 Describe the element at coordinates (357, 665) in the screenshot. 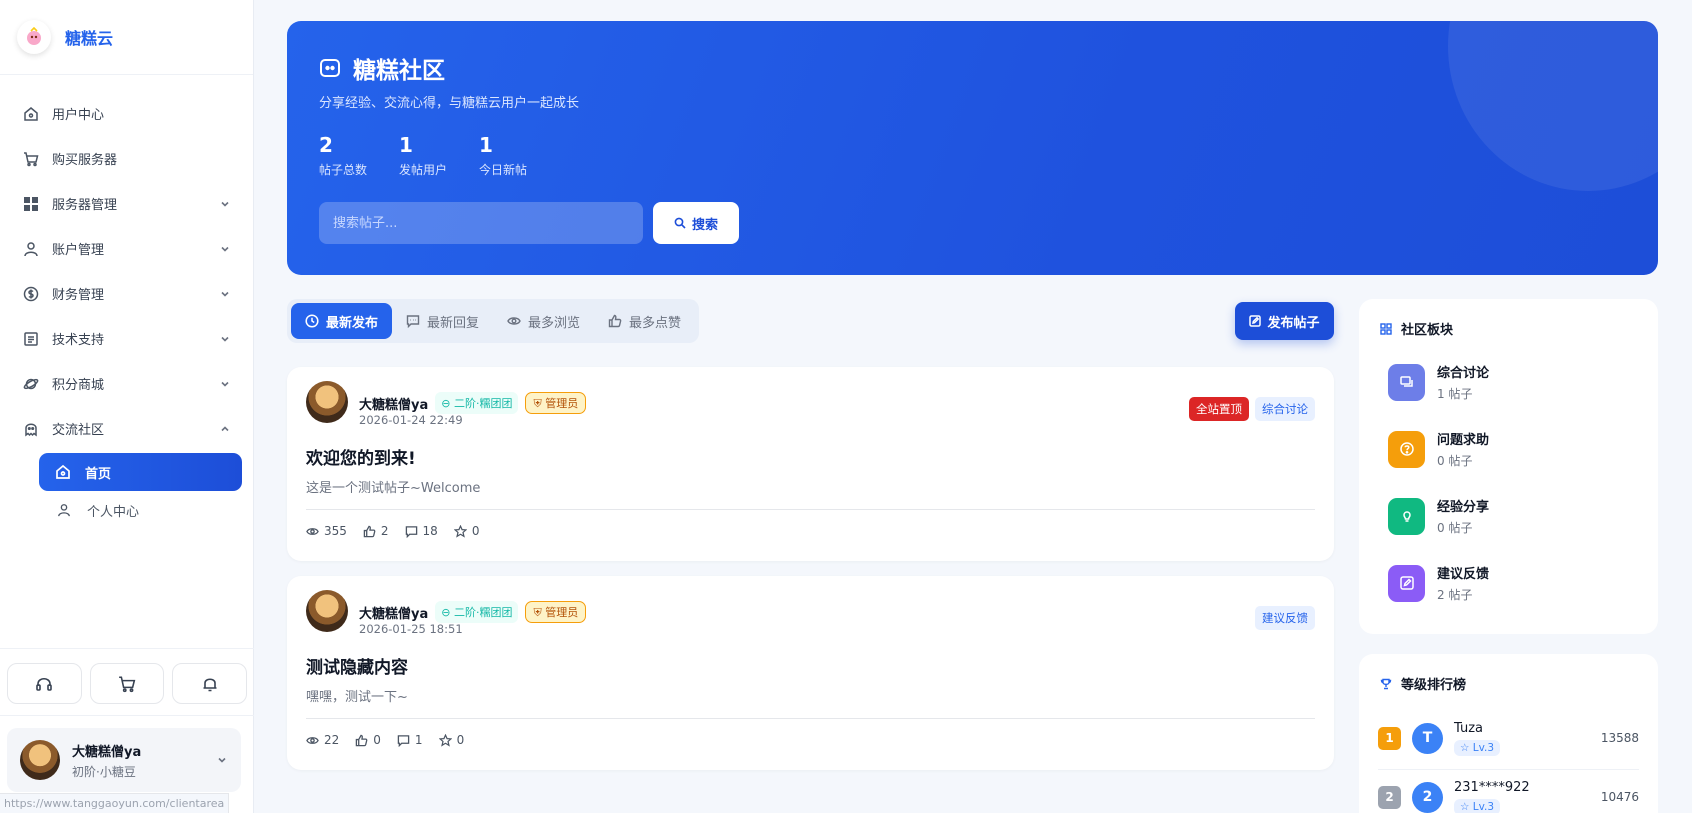

I see `post-title: 测试隐藏内容` at that location.